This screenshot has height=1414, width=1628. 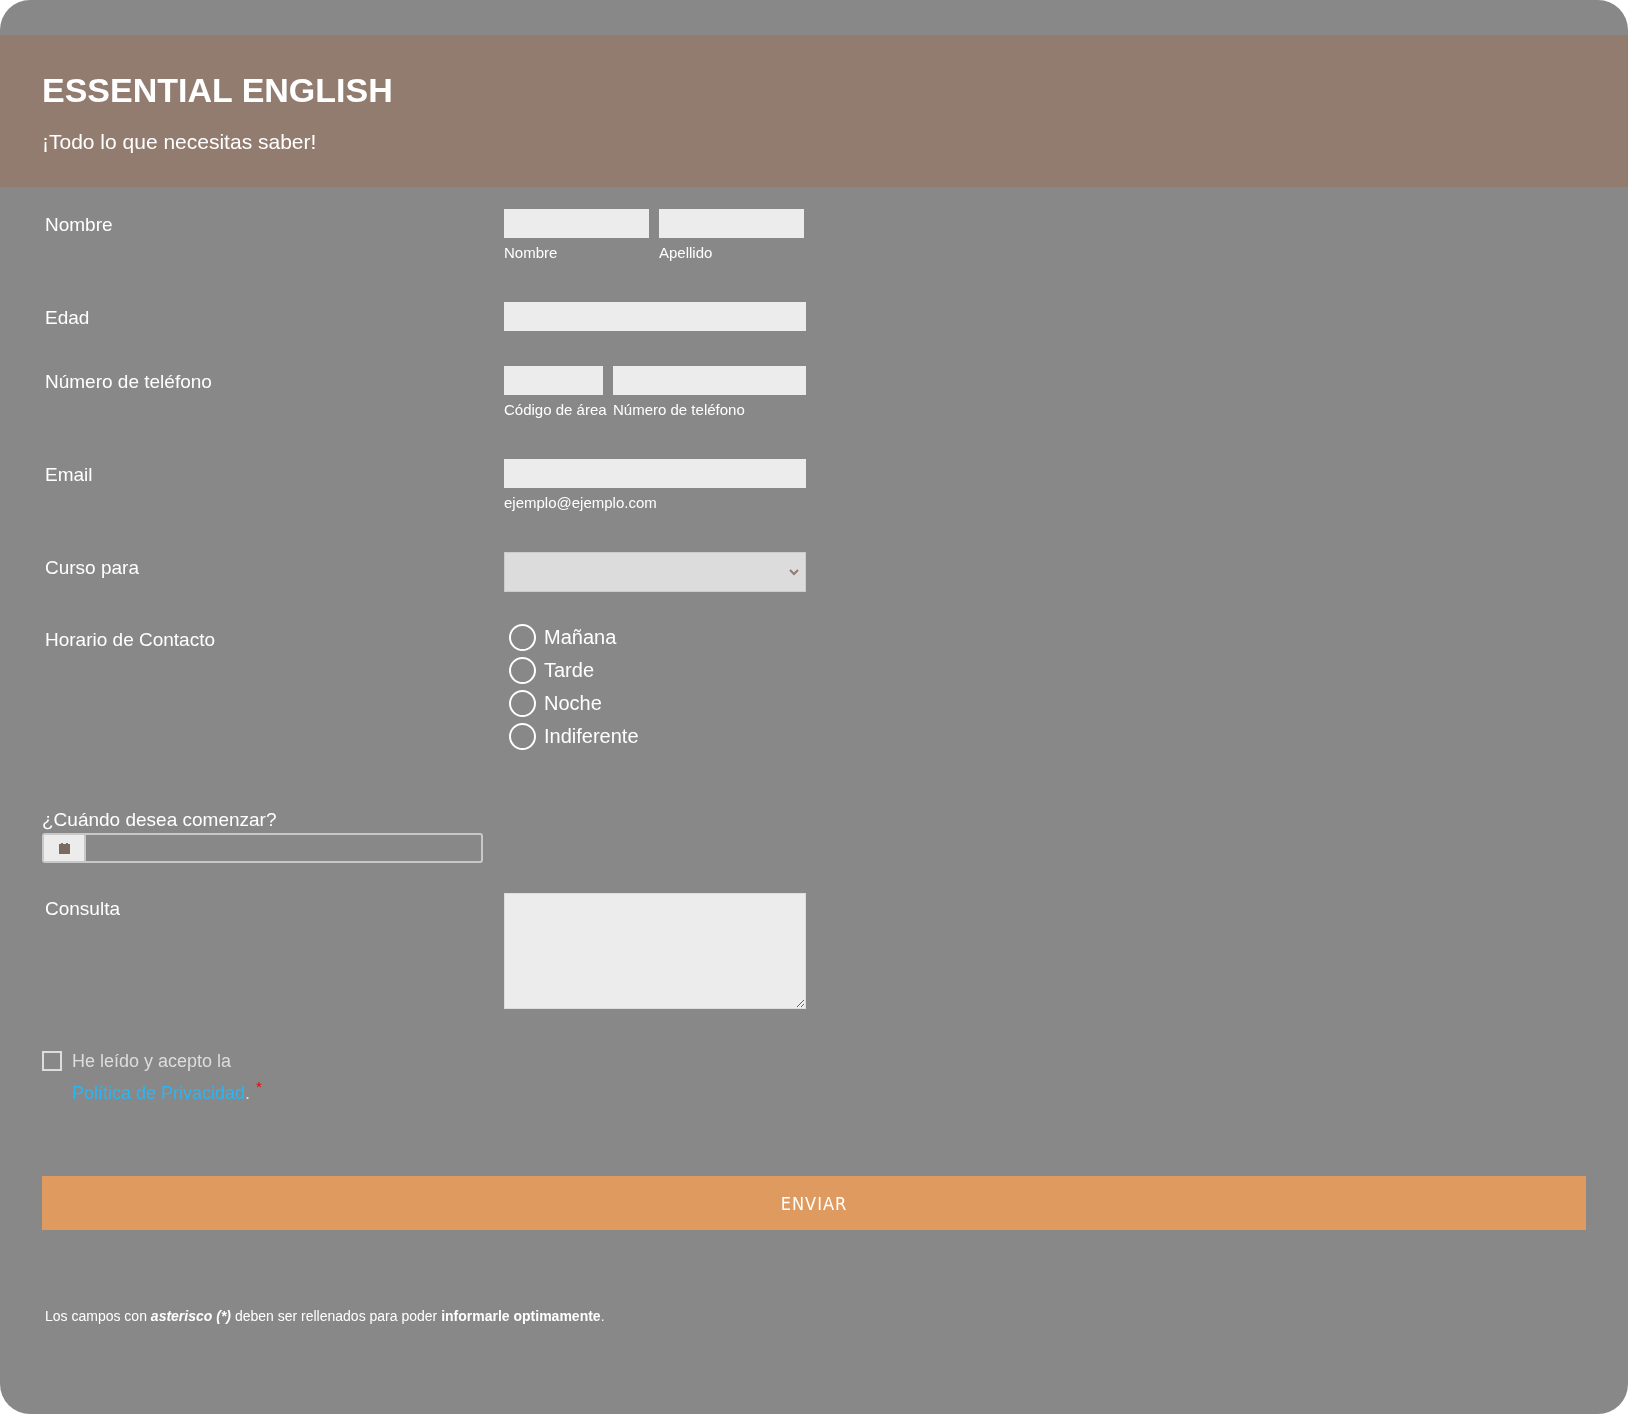 What do you see at coordinates (573, 703) in the screenshot?
I see `option-label: Noche` at bounding box center [573, 703].